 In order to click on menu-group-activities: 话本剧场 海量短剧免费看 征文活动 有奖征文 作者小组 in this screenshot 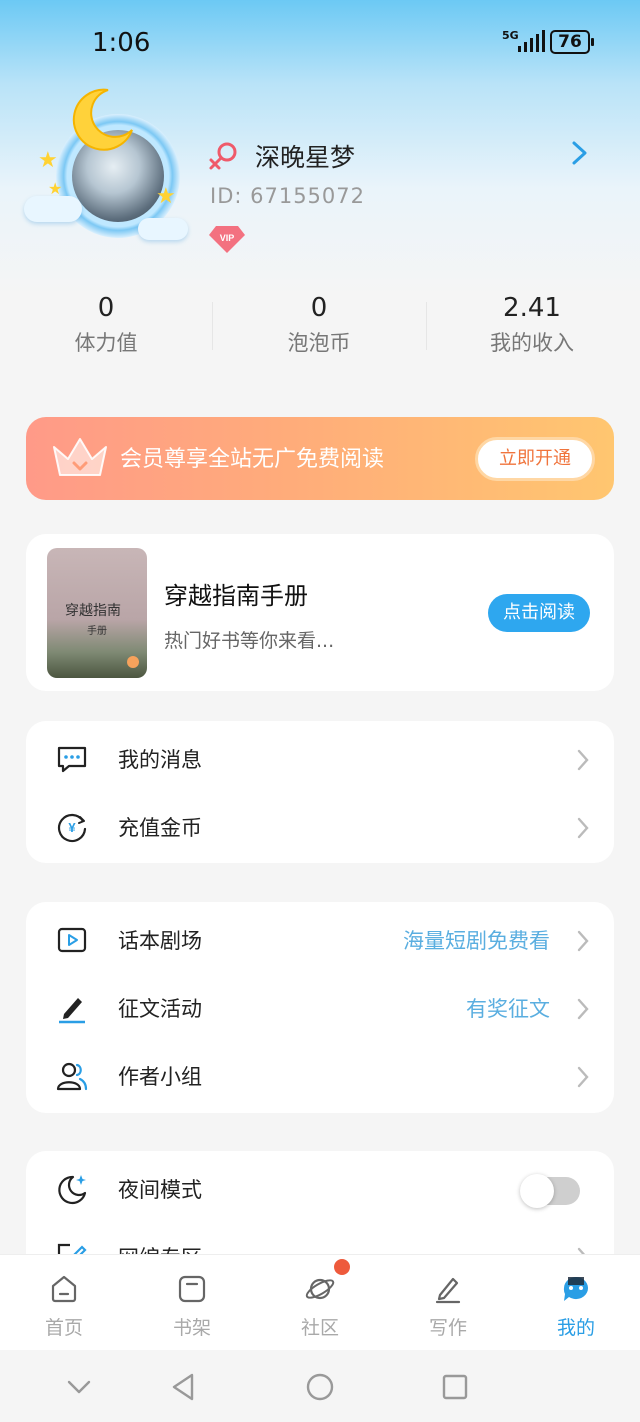, I will do `click(320, 1007)`.